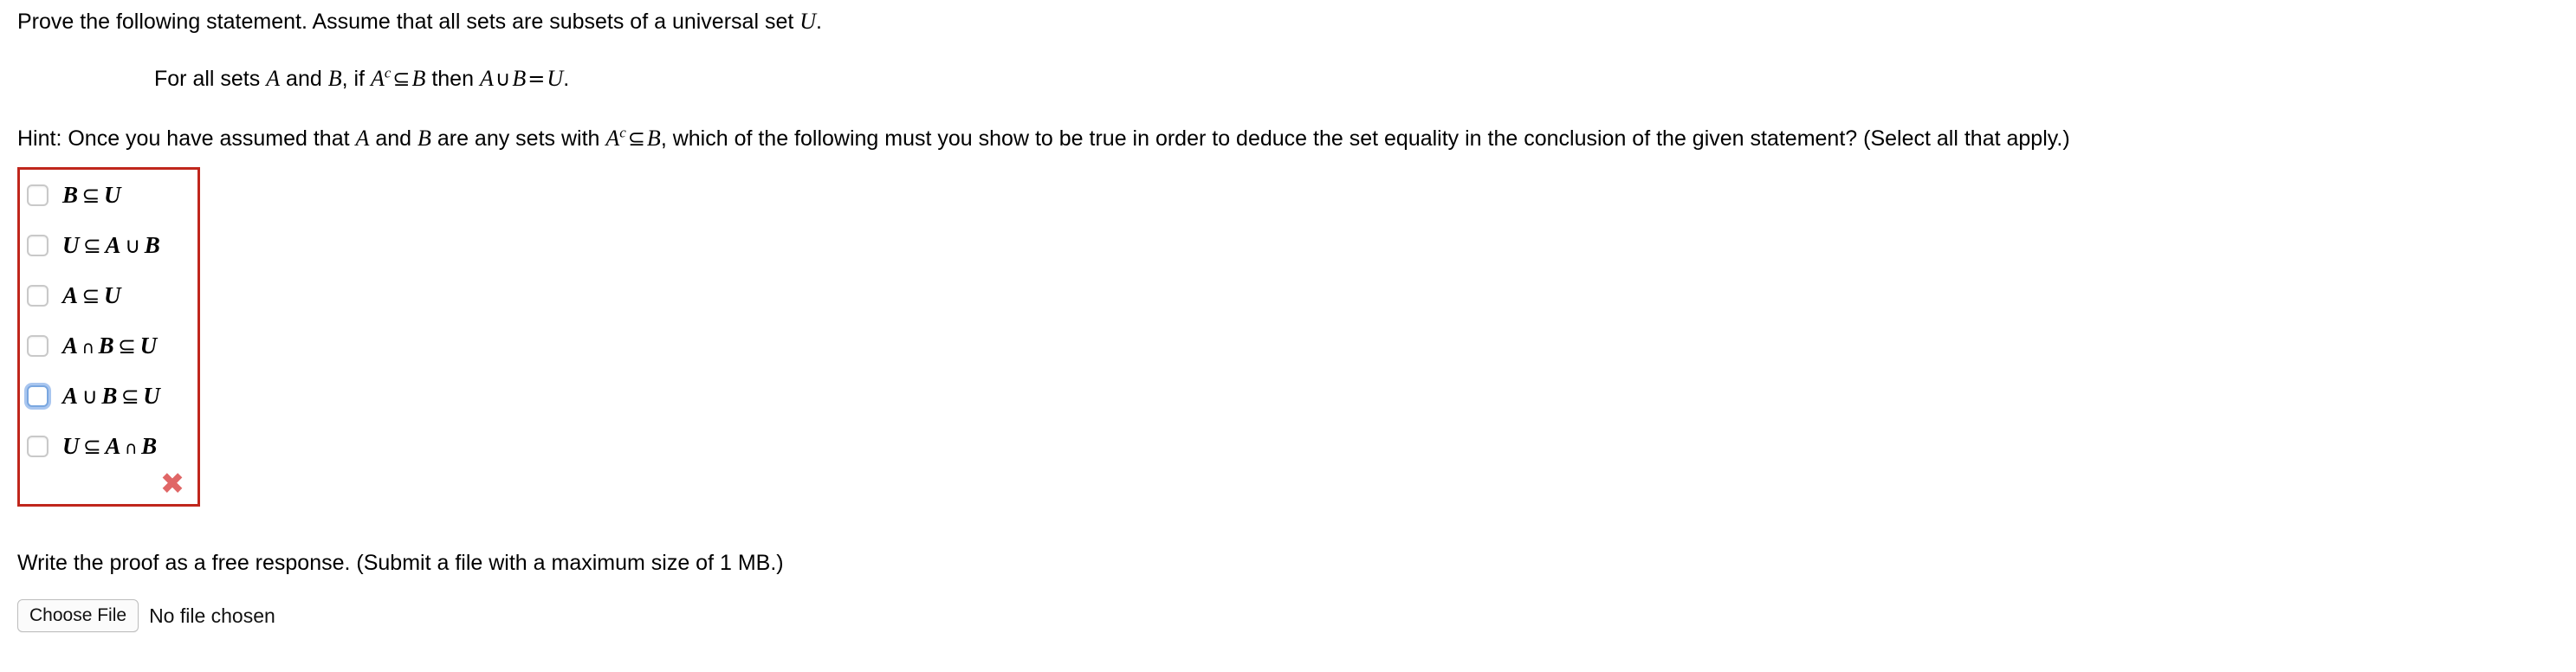 The image size is (2576, 672). What do you see at coordinates (210, 79) in the screenshot?
I see `claim-part-1: For all sets` at bounding box center [210, 79].